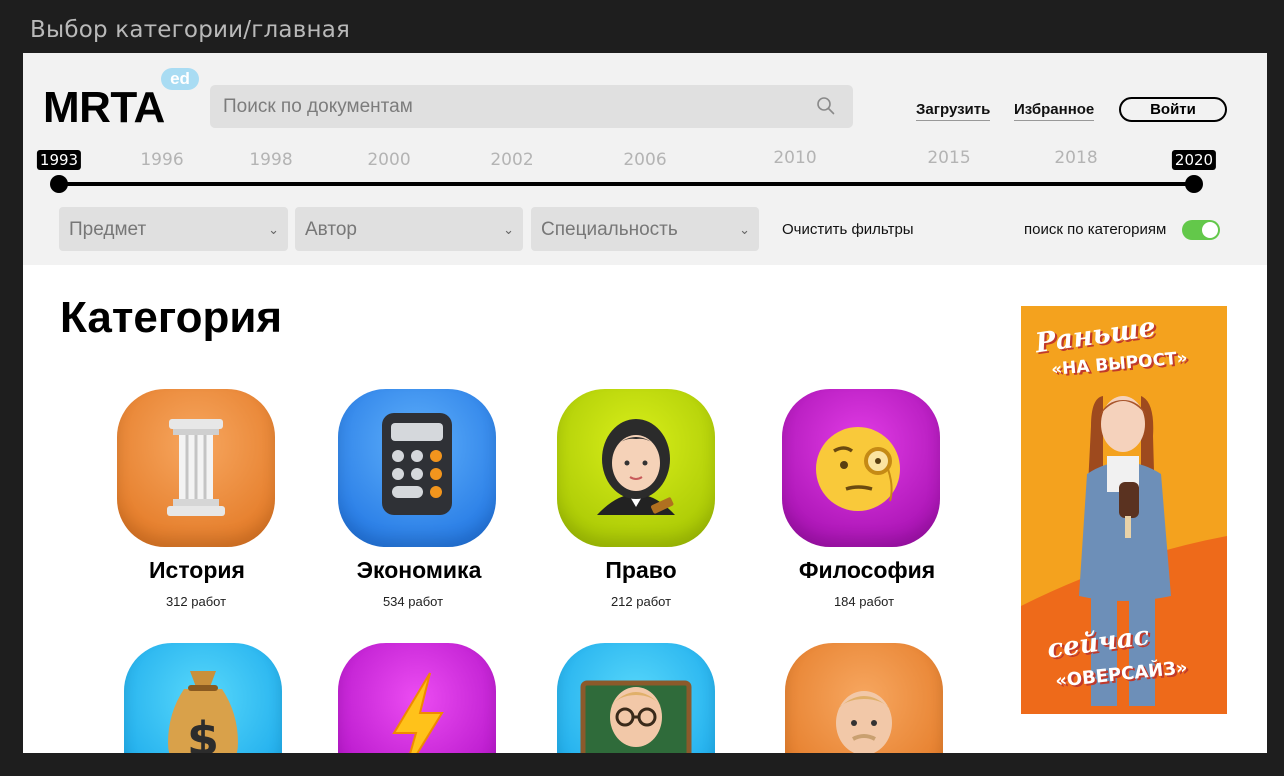  What do you see at coordinates (1173, 109) in the screenshot?
I see `login-button: Войти` at bounding box center [1173, 109].